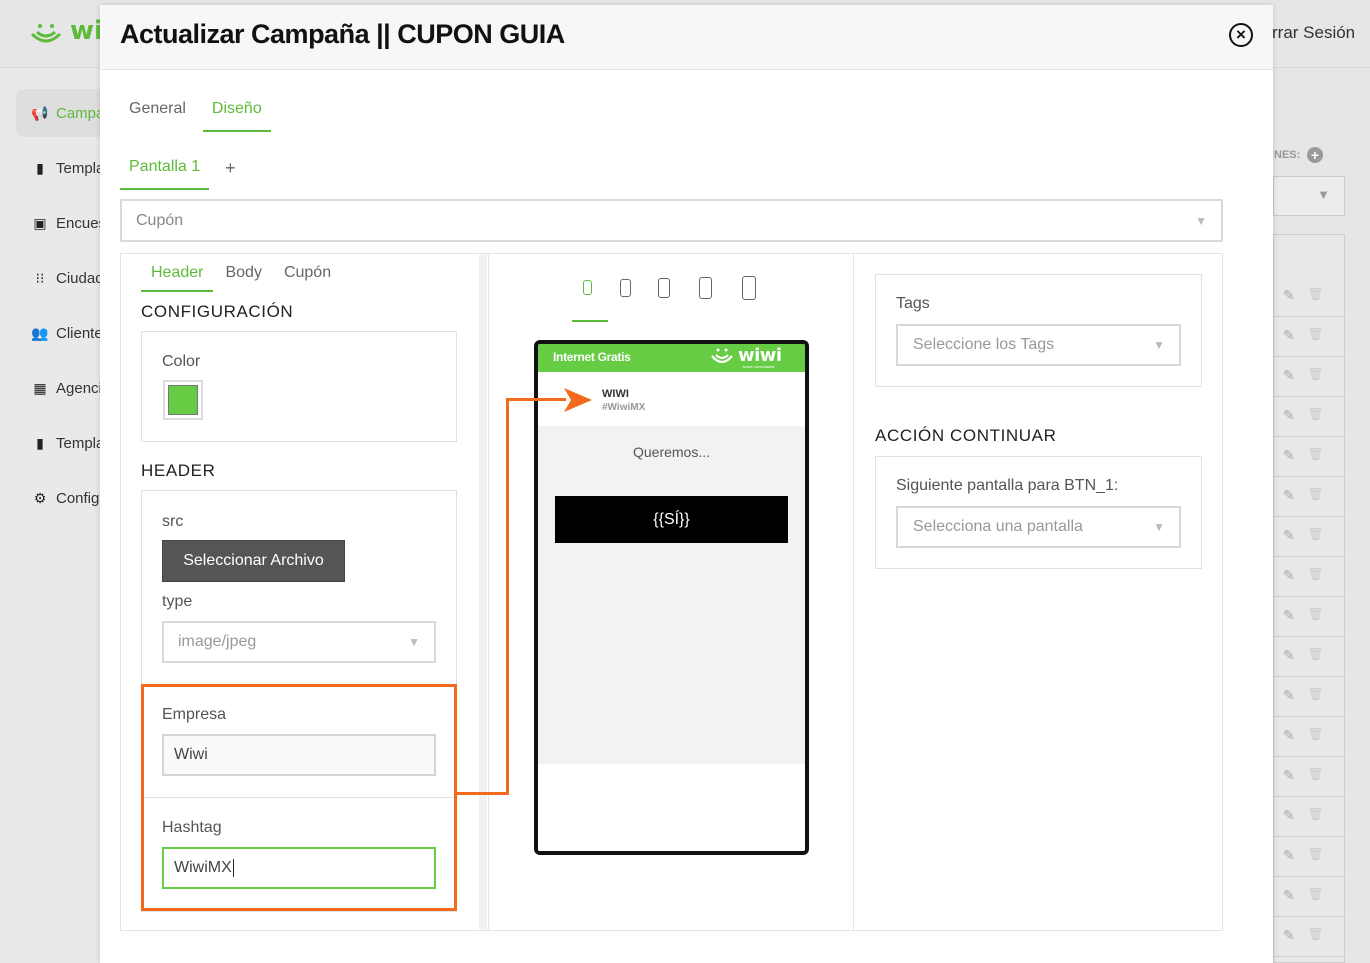  I want to click on device-large-phone-icon, so click(664, 288).